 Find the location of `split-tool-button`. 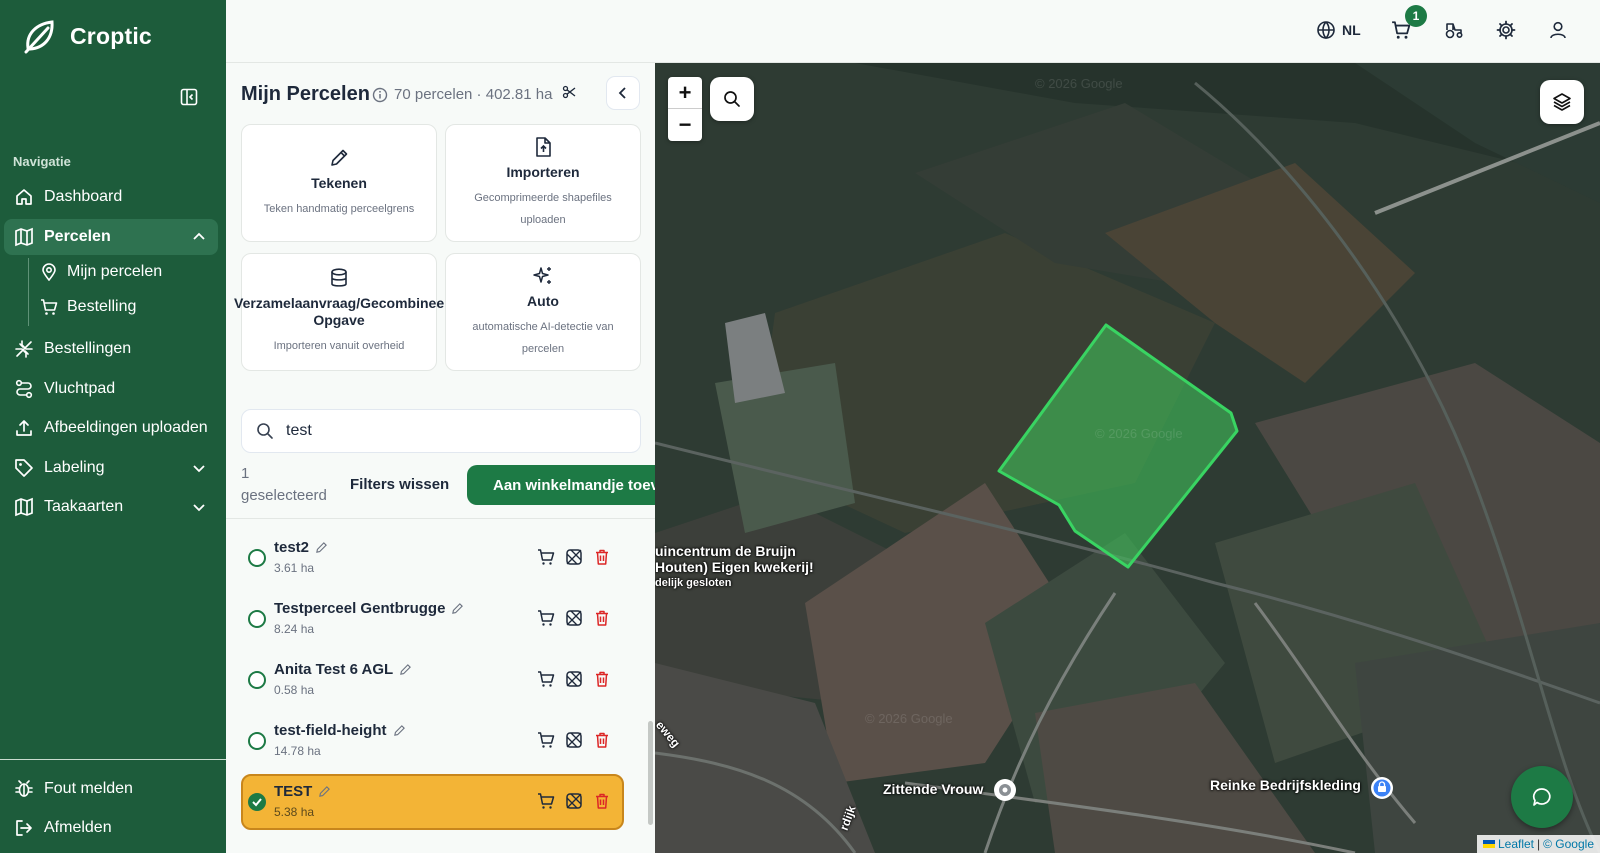

split-tool-button is located at coordinates (569, 94).